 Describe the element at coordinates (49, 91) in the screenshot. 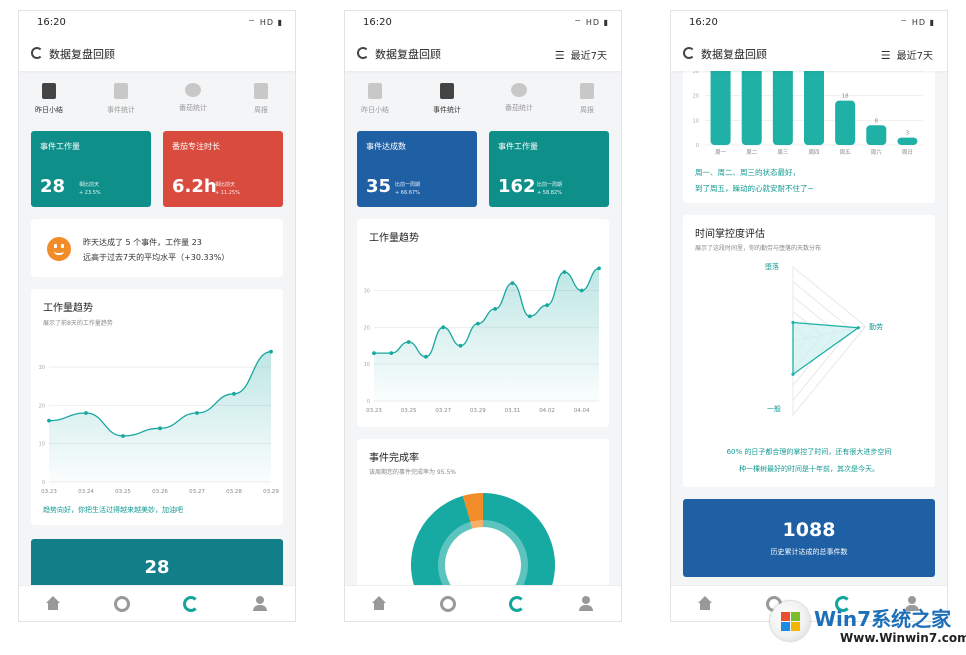

I see `document-icon` at that location.